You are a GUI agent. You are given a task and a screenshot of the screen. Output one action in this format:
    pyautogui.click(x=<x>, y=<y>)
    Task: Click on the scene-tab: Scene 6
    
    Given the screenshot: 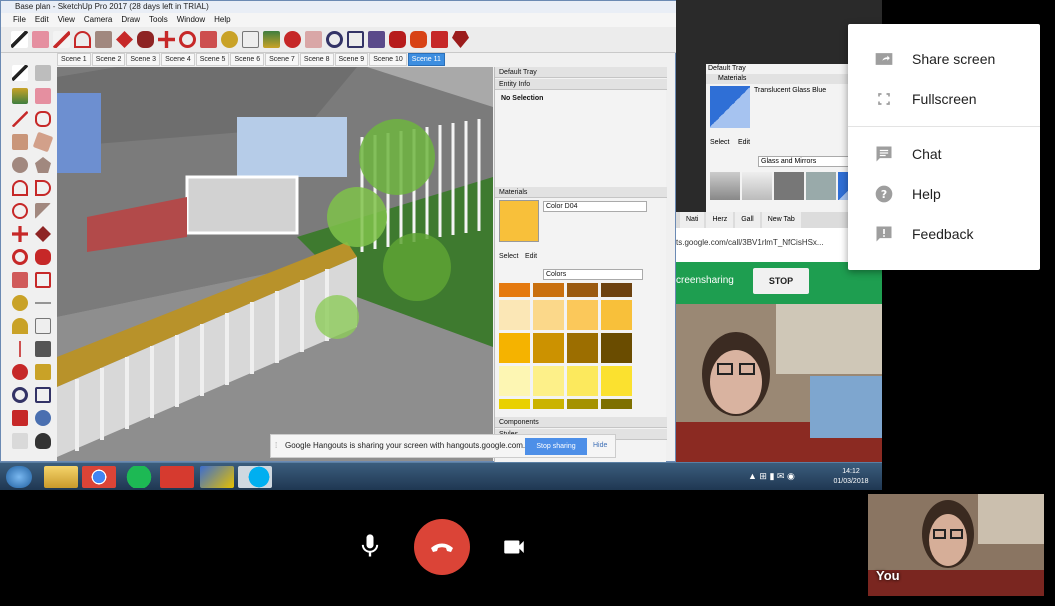 What is the action you would take?
    pyautogui.click(x=247, y=59)
    